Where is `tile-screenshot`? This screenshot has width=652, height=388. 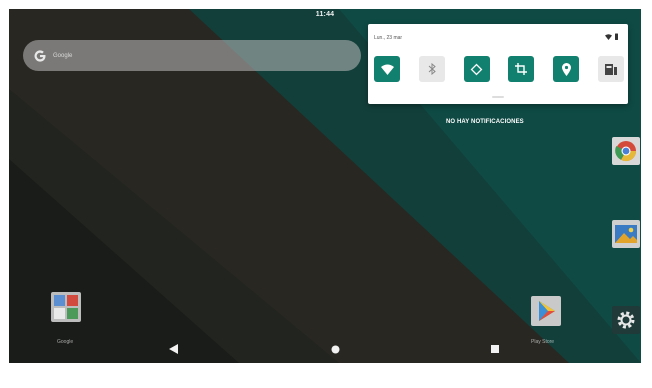
tile-screenshot is located at coordinates (521, 69).